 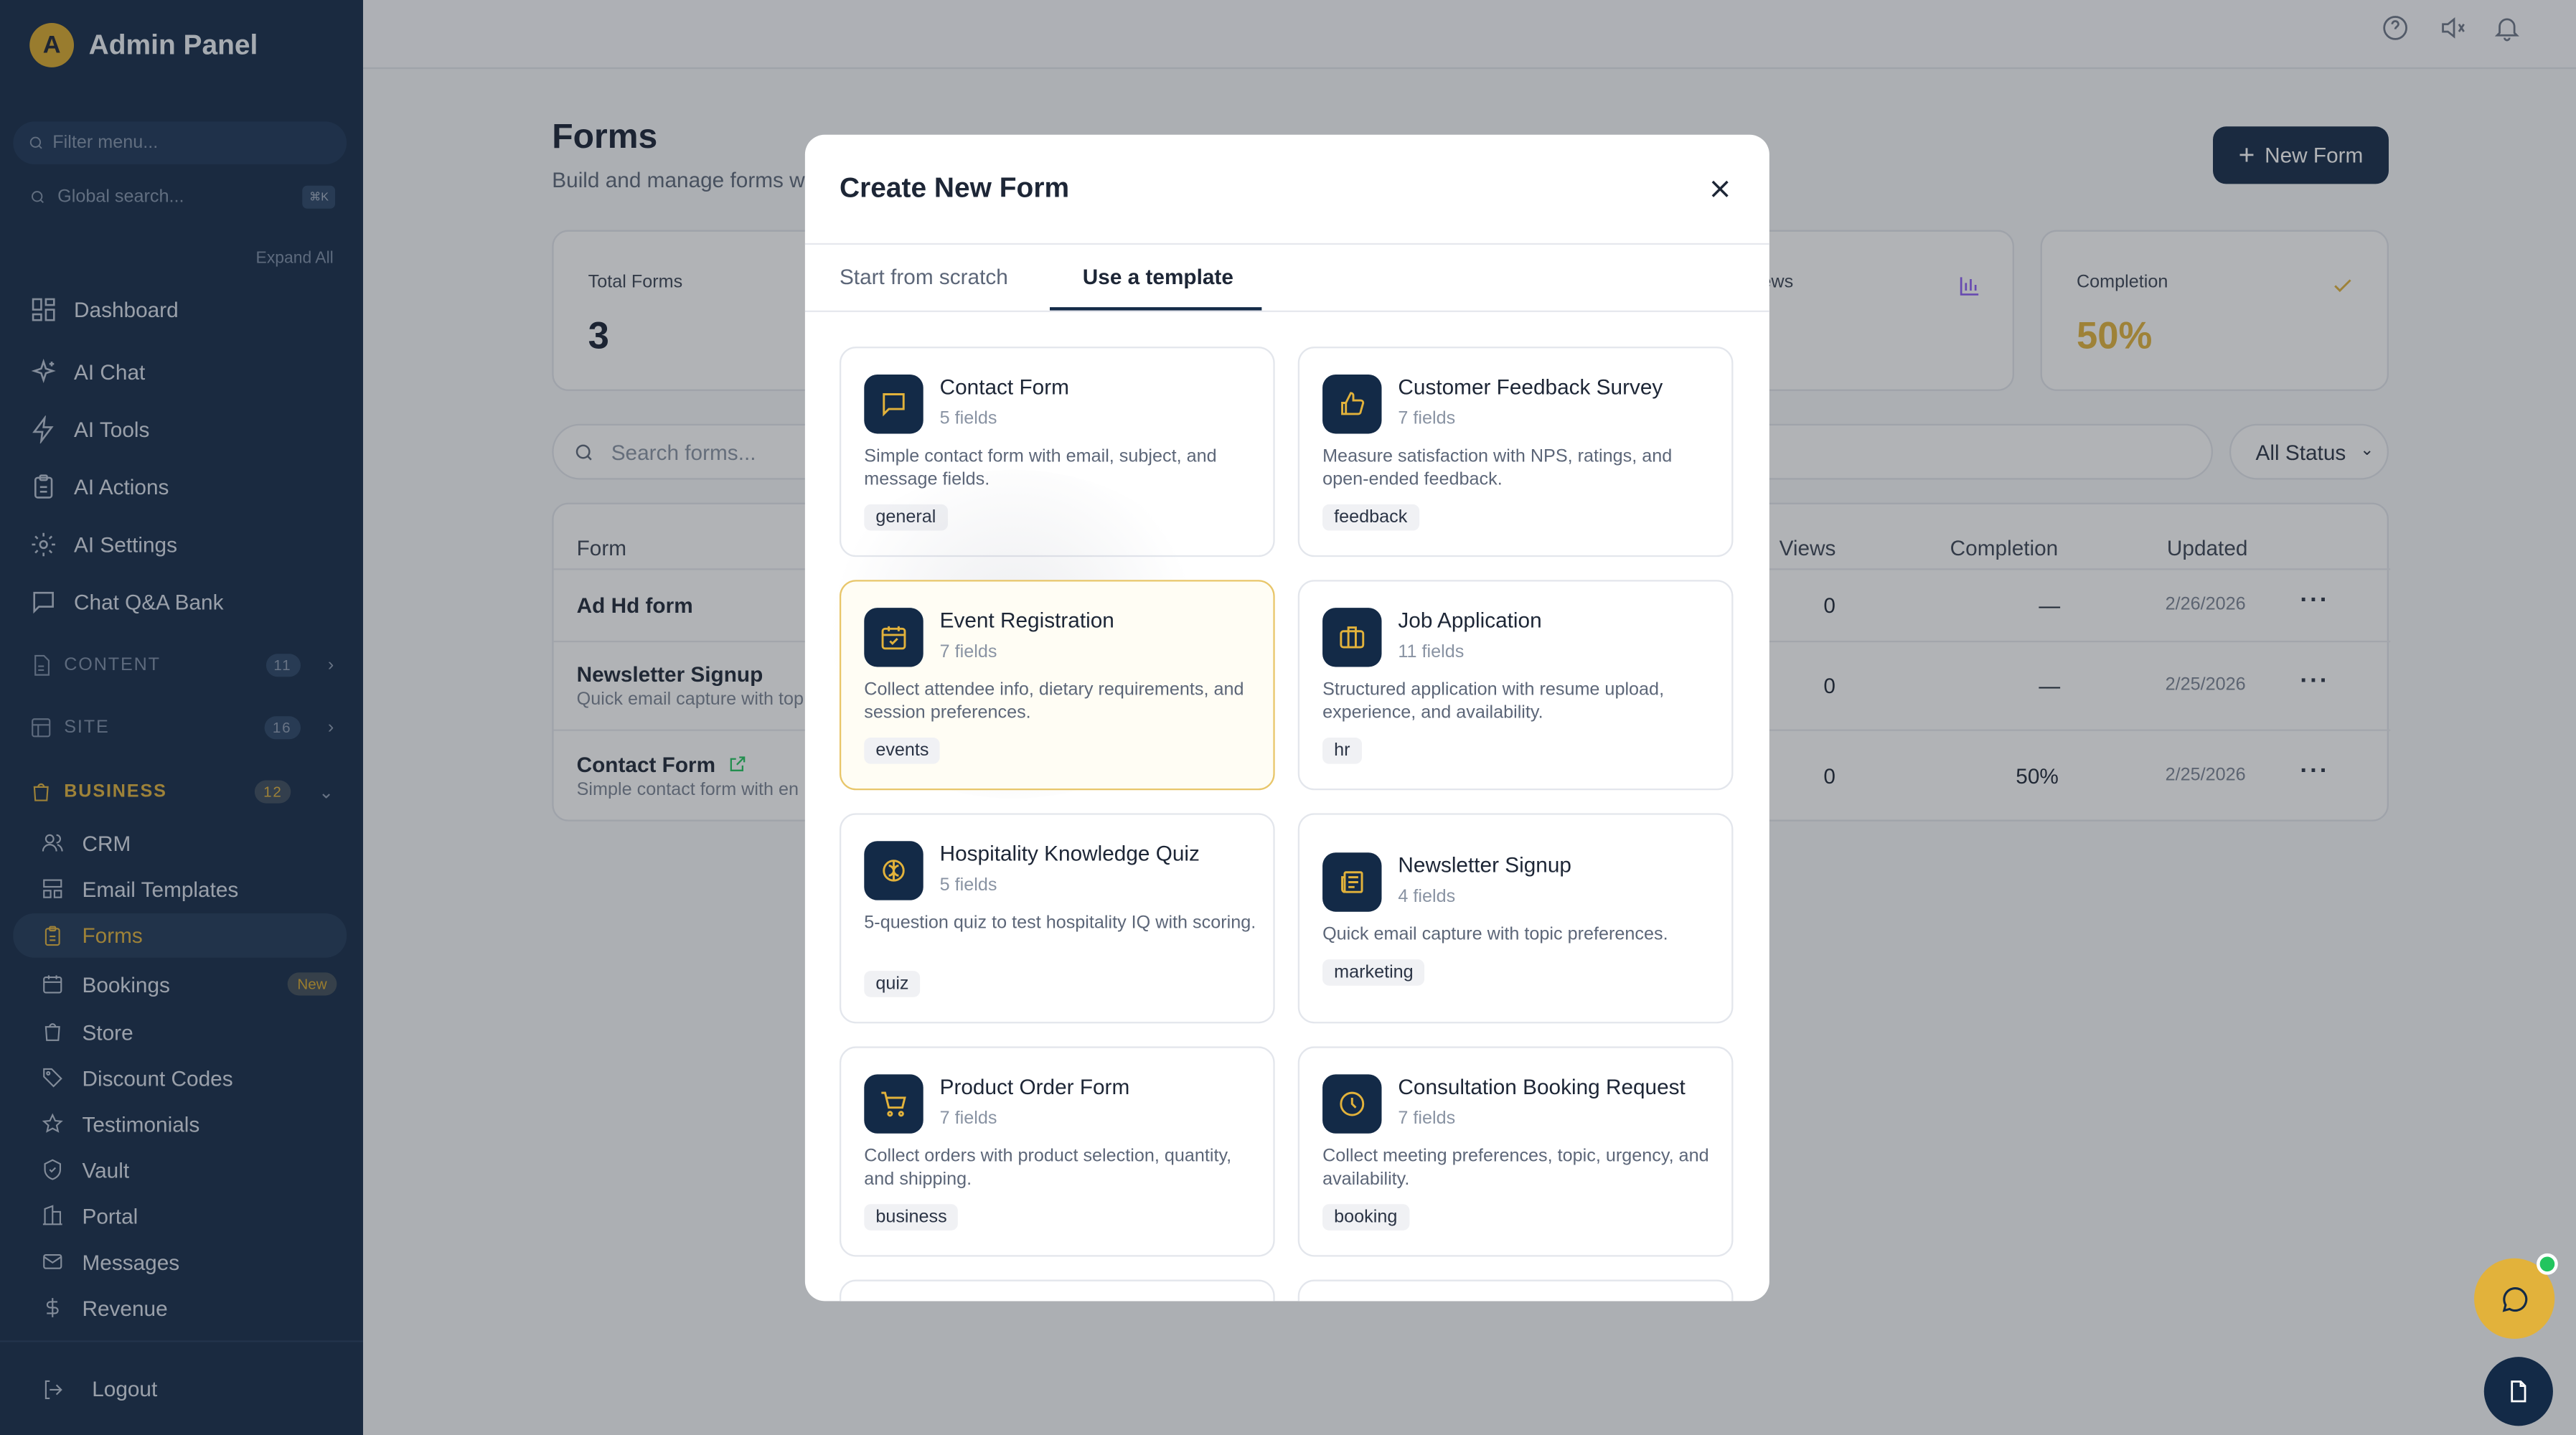 I want to click on template-title: Customer Feedback Survey, so click(x=1530, y=388).